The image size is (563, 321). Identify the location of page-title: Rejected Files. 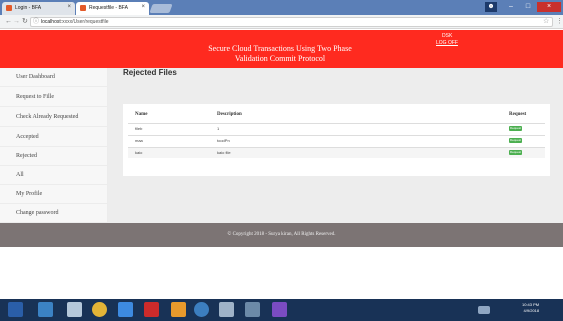
(150, 72).